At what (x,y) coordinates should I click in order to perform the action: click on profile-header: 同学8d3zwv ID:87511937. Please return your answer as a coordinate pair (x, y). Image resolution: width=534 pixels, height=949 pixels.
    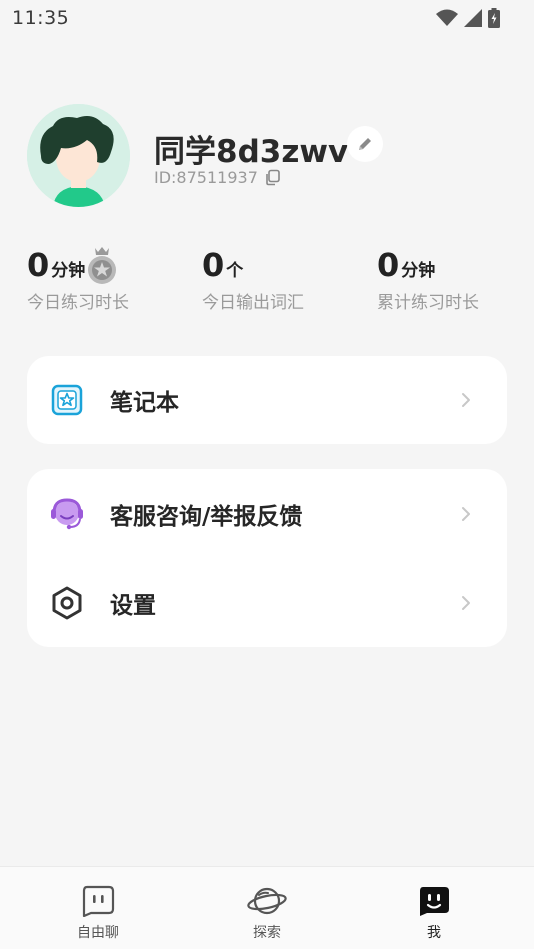
    Looking at the image, I should click on (267, 157).